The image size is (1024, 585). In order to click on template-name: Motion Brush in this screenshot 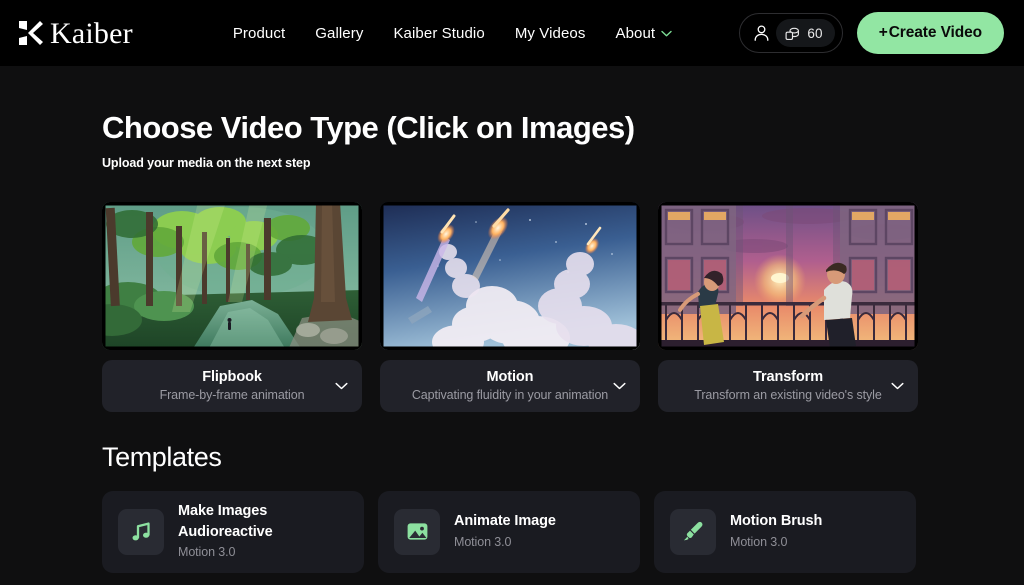, I will do `click(776, 521)`.